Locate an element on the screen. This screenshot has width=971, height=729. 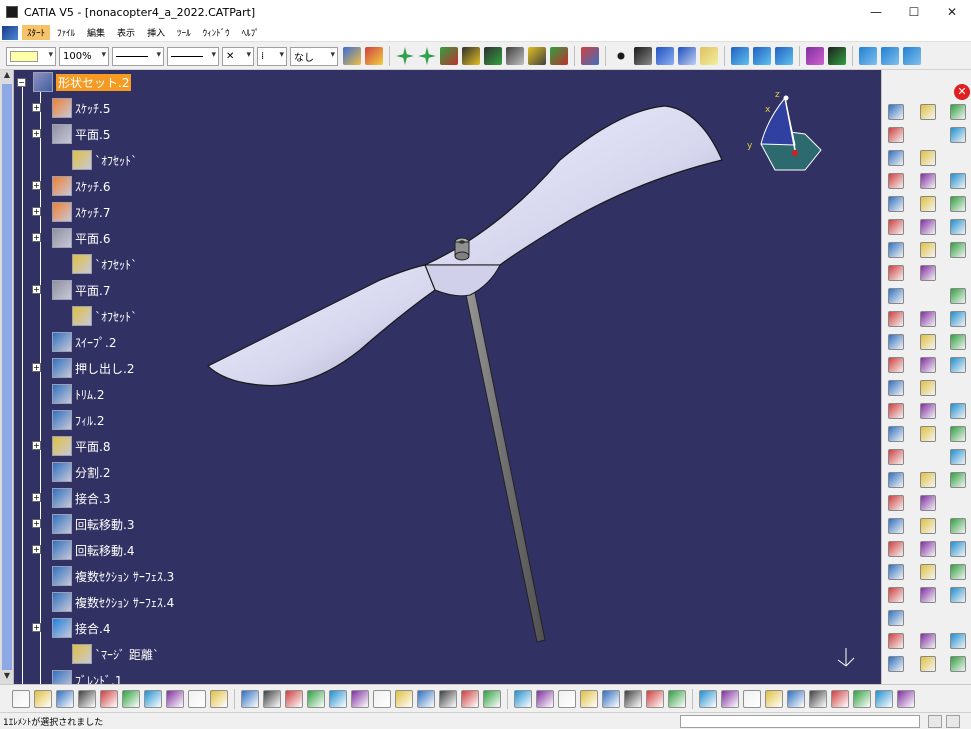
polyline-icon is located at coordinates (643, 56).